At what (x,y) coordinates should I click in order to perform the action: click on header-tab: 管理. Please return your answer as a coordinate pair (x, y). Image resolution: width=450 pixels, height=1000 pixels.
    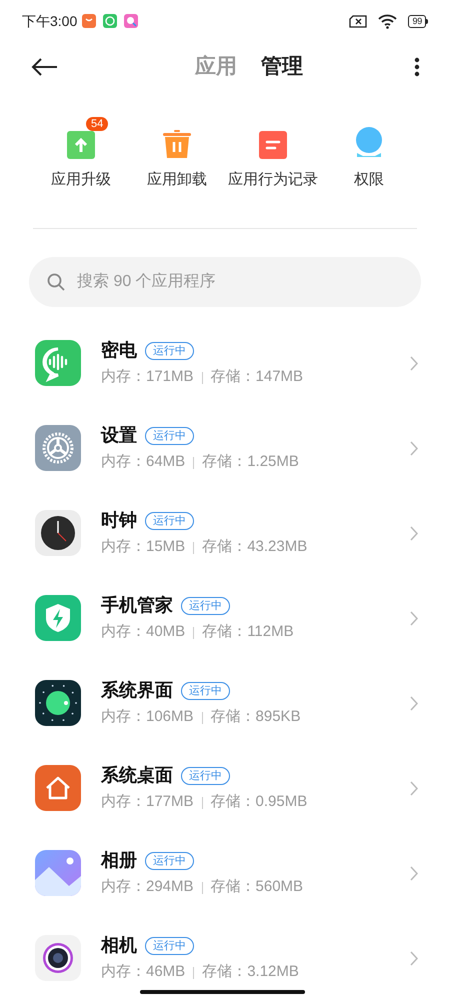
    Looking at the image, I should click on (282, 67).